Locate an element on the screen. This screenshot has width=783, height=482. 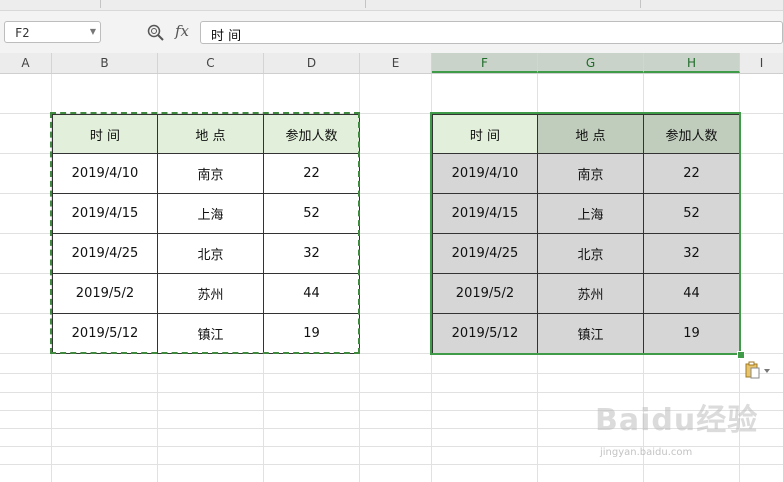
col-header-b: B is located at coordinates (105, 63).